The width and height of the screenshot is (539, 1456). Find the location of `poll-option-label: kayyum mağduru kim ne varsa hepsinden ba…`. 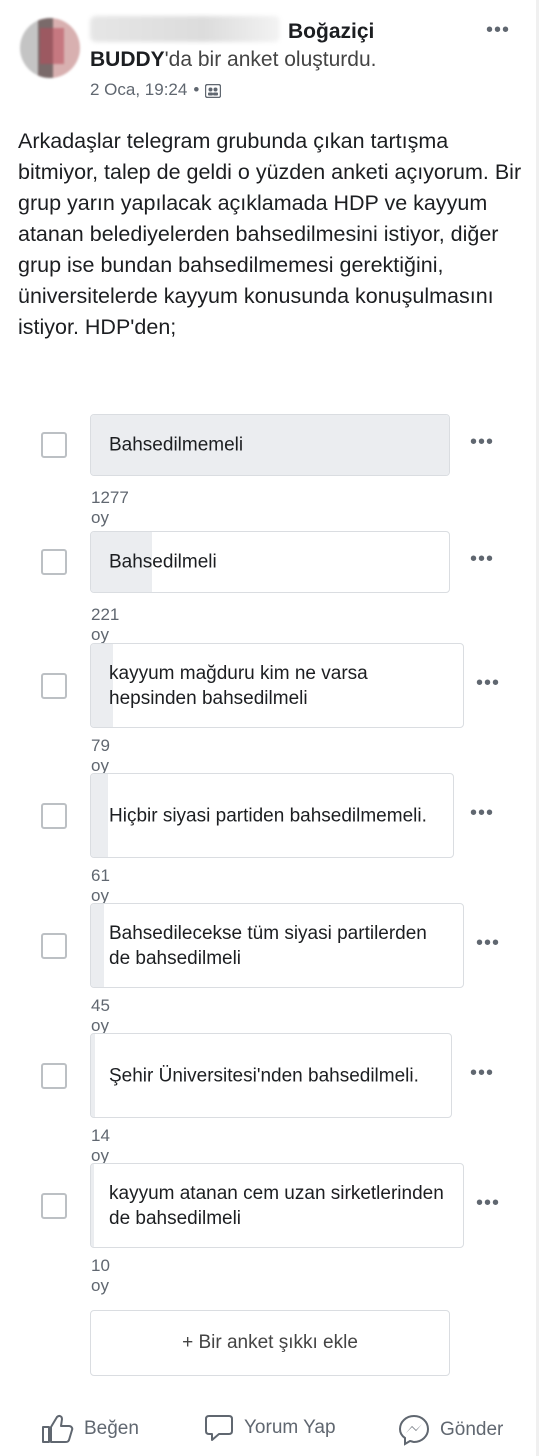

poll-option-label: kayyum mağduru kim ne varsa hepsinden ba… is located at coordinates (238, 685).